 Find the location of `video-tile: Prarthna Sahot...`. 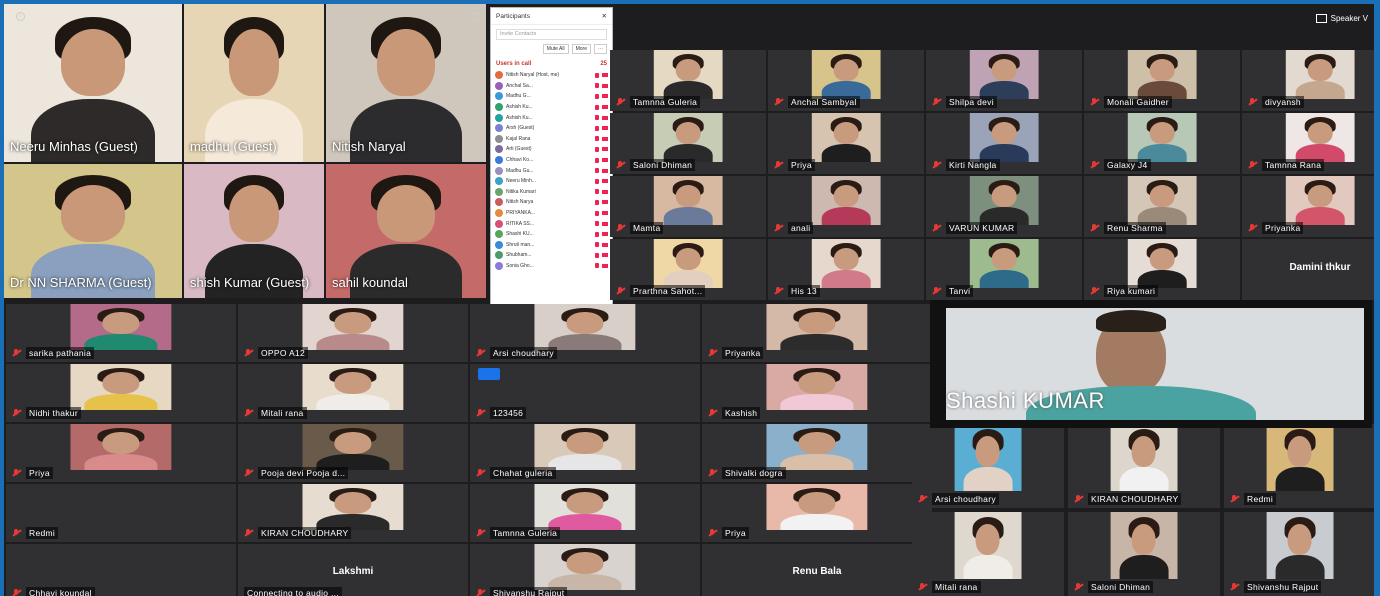

video-tile: Prarthna Sahot... is located at coordinates (688, 269).